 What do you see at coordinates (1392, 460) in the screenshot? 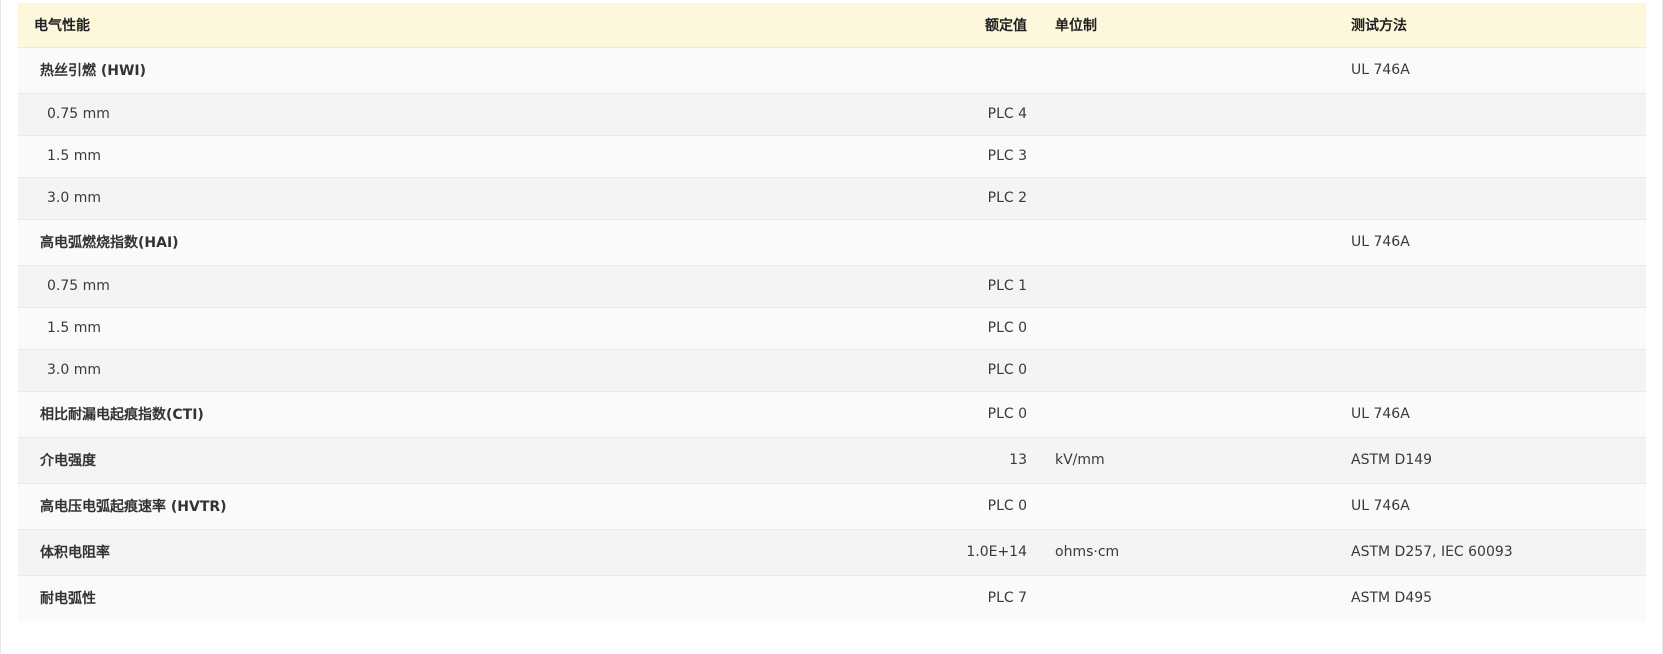
I see `row-test-method: ASTM D149` at bounding box center [1392, 460].